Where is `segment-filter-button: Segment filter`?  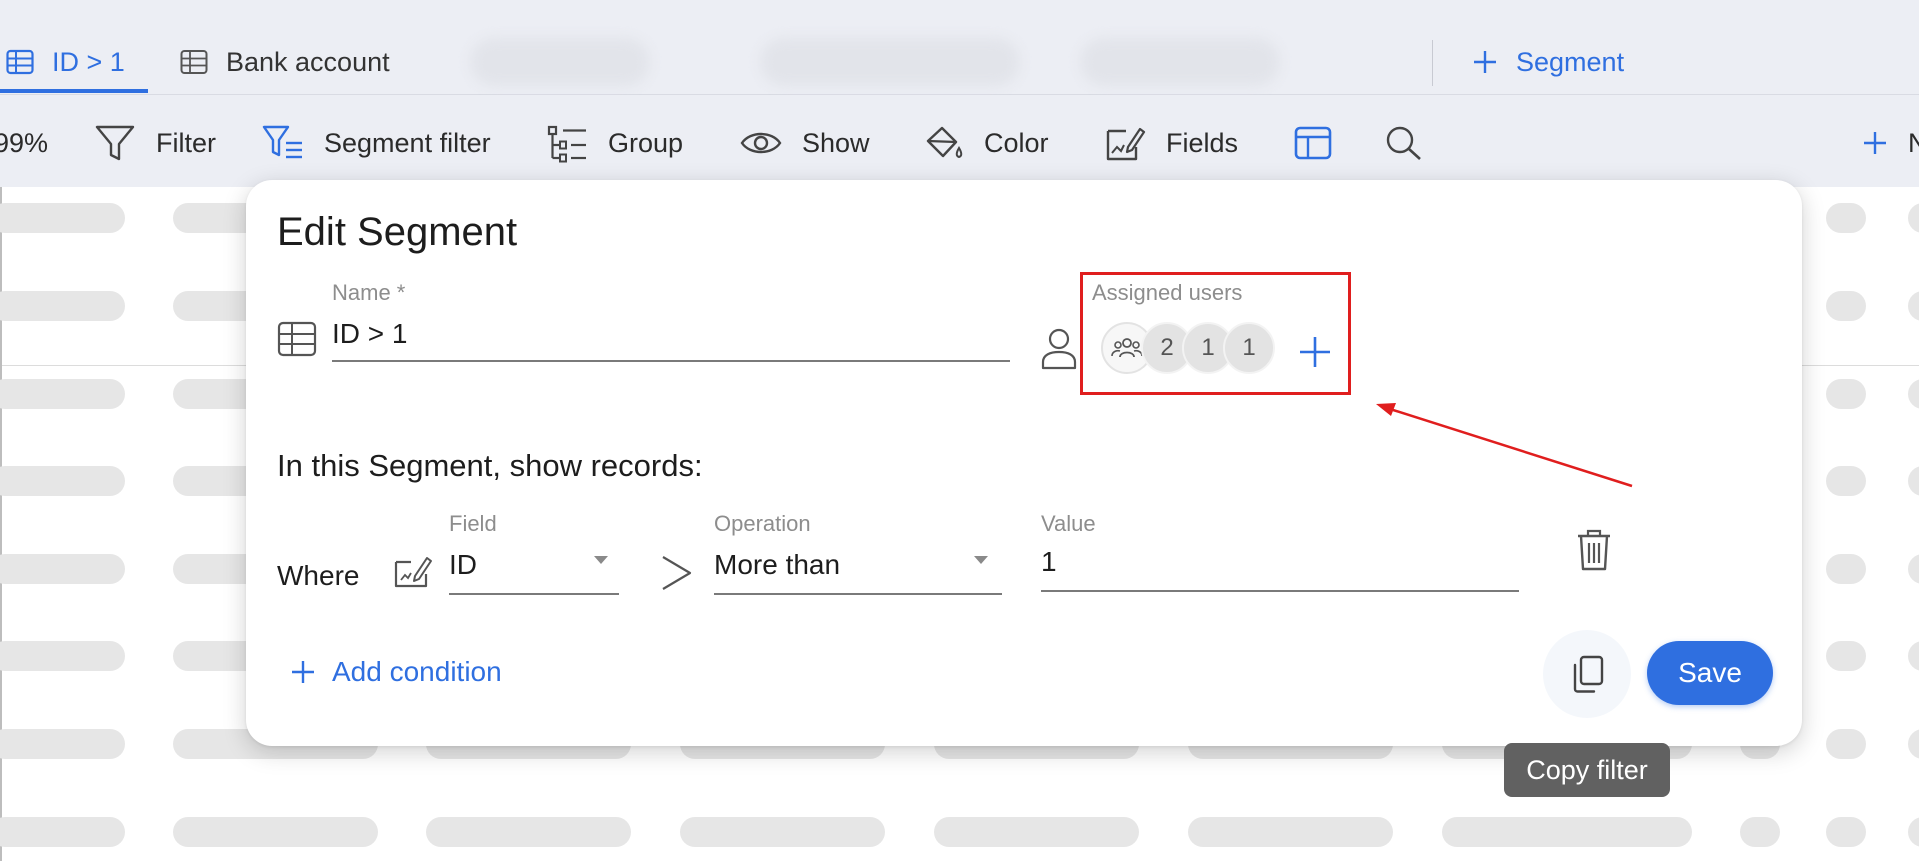
segment-filter-button: Segment filter is located at coordinates (376, 143).